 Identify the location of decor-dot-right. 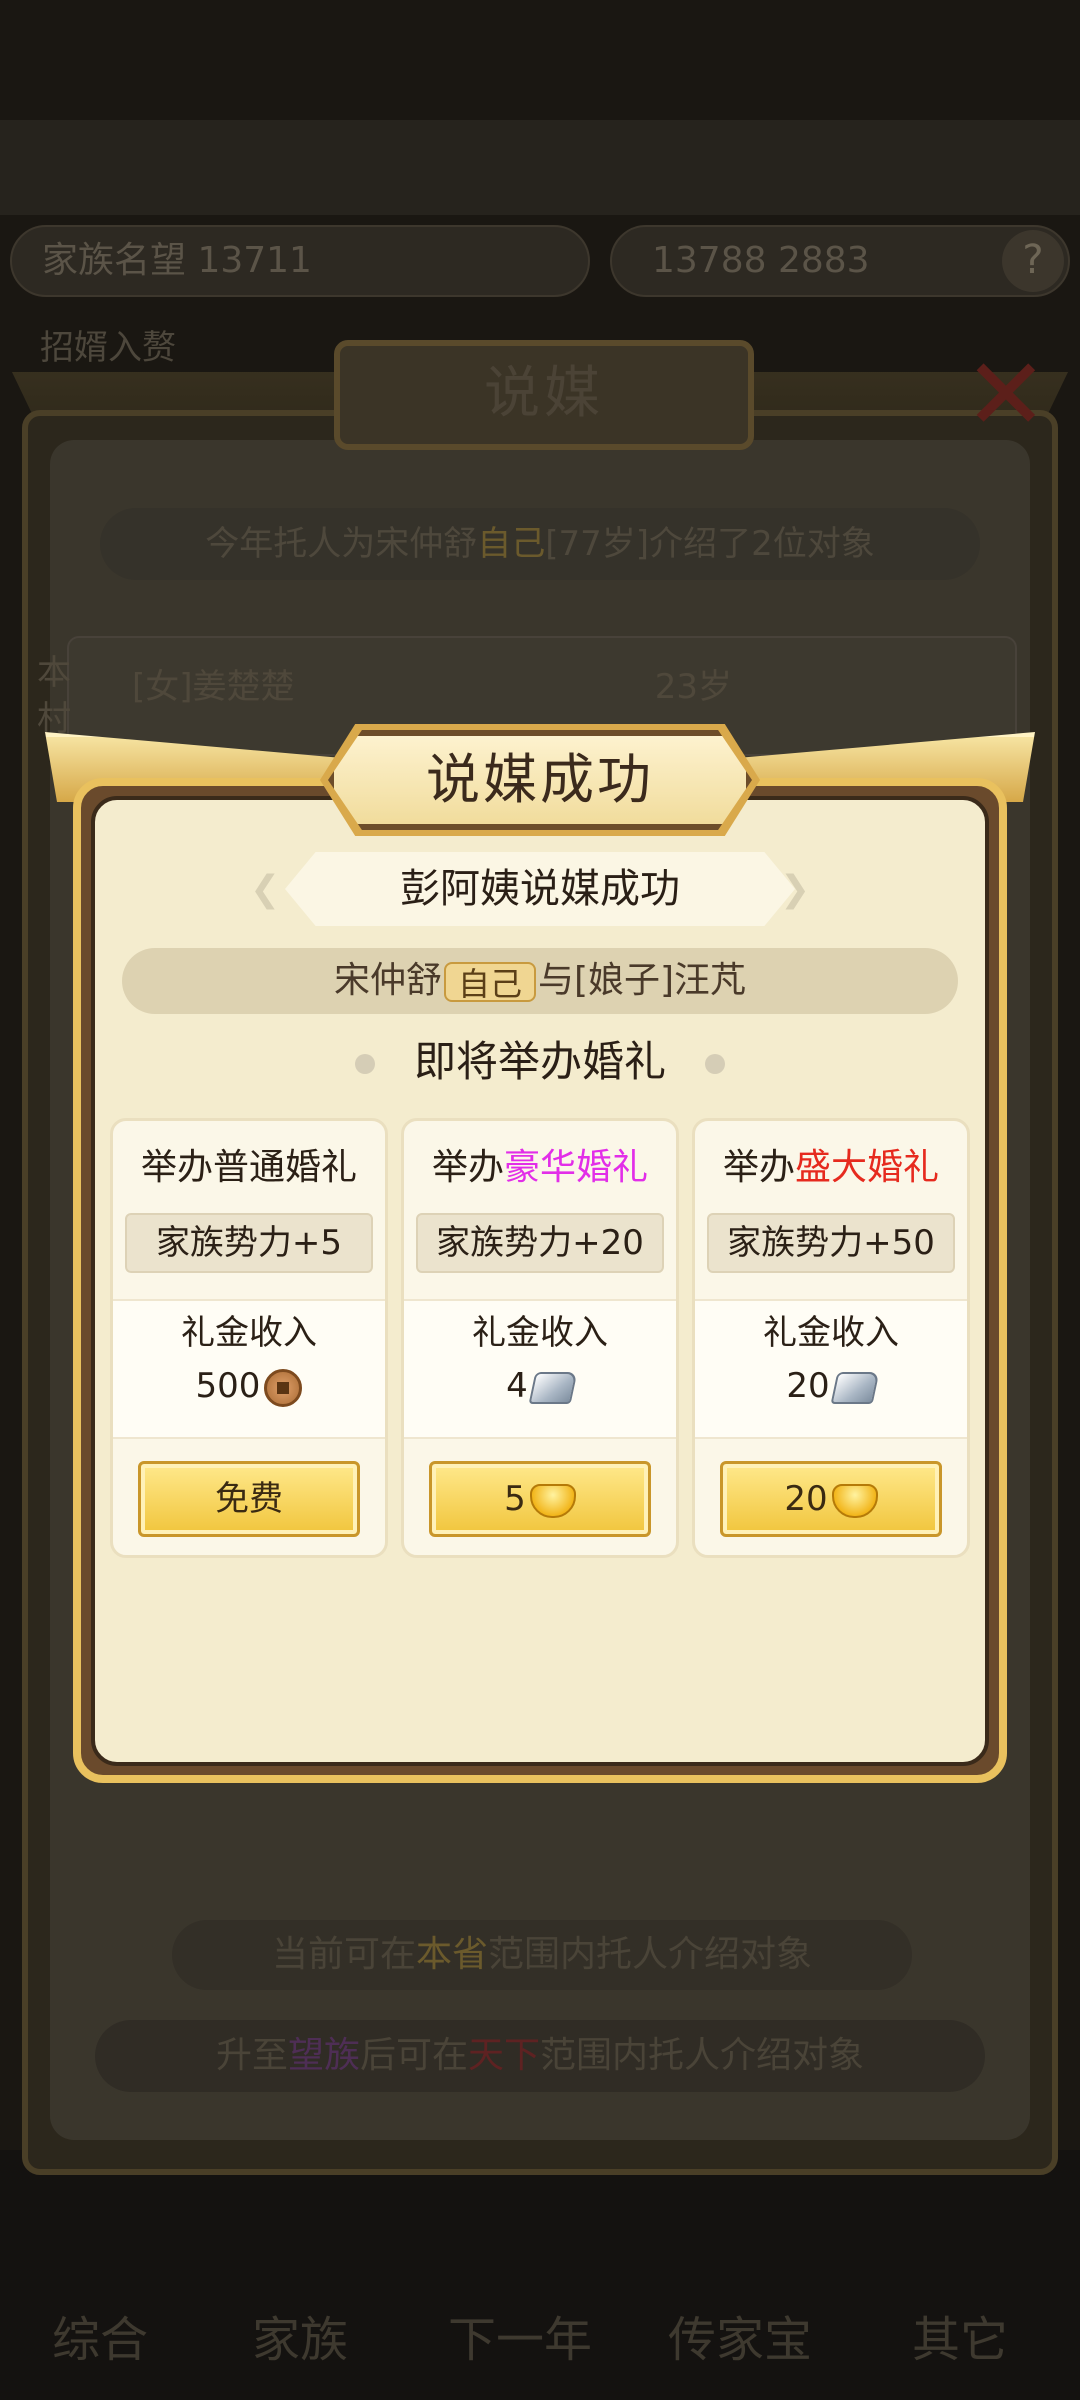
(715, 1064).